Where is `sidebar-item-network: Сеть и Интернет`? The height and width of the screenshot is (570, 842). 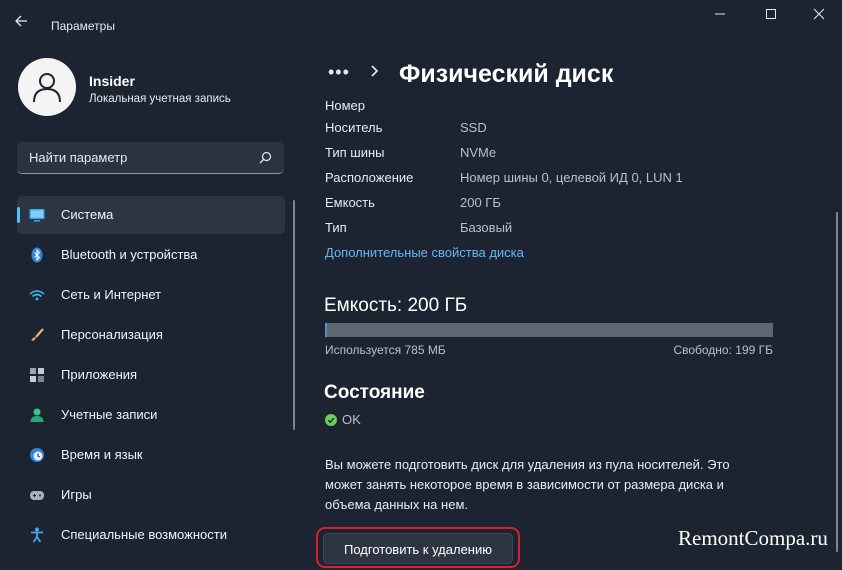 sidebar-item-network: Сеть и Интернет is located at coordinates (151, 295).